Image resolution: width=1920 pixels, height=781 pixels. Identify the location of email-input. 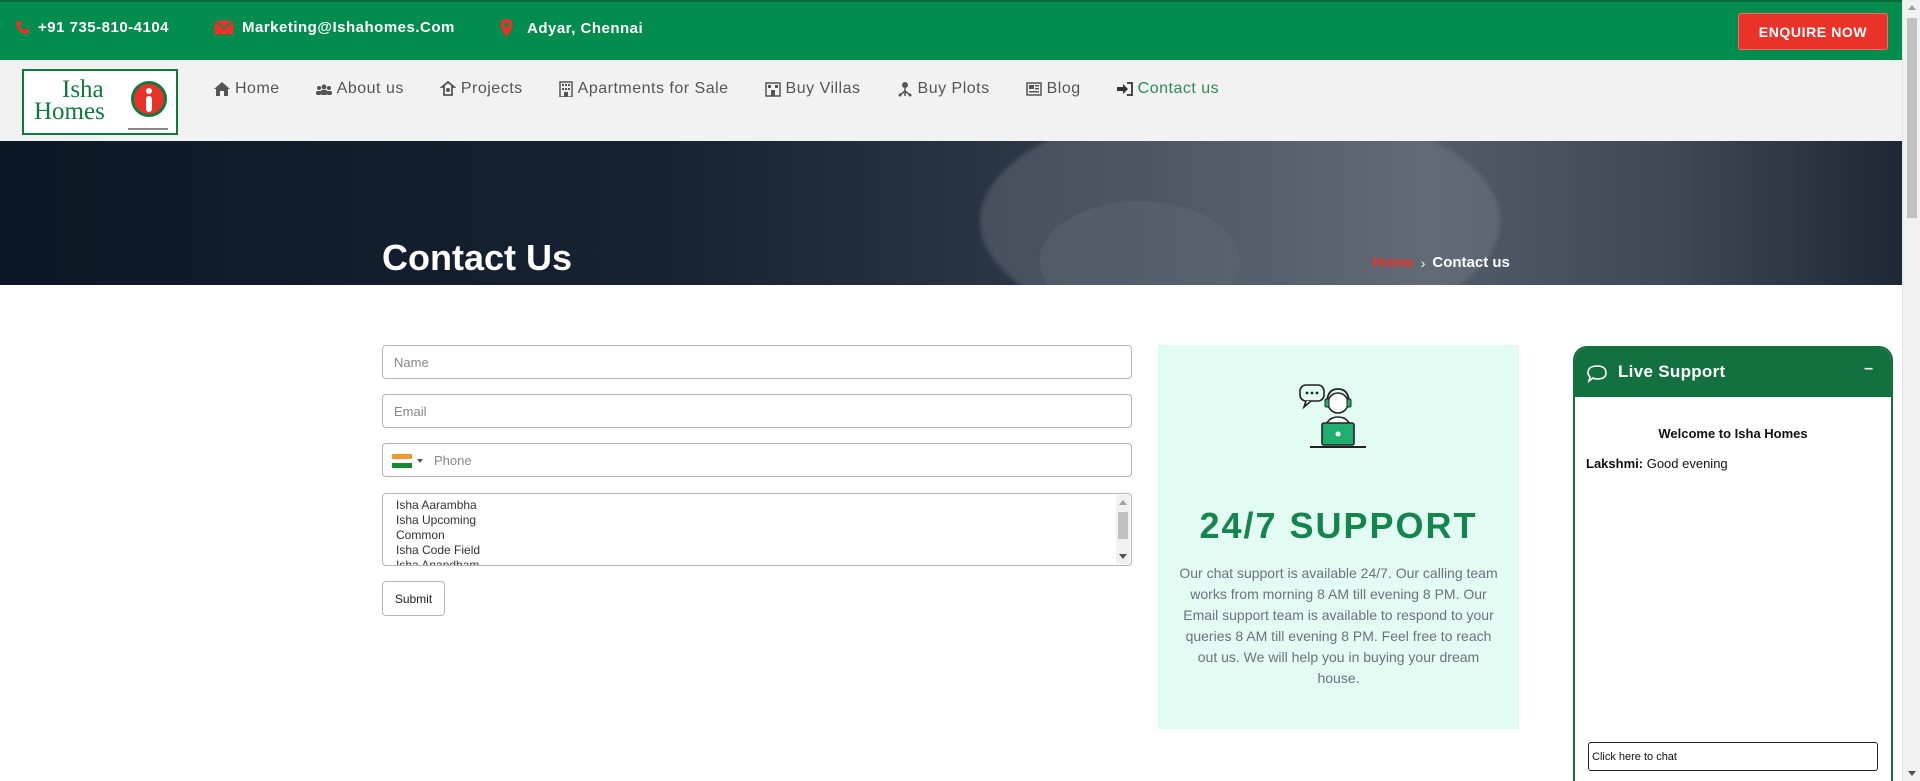
(757, 411).